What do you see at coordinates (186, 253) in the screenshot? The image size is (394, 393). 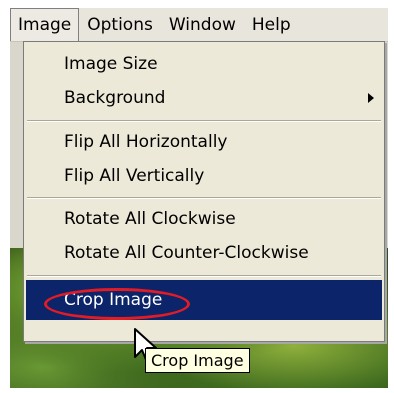 I see `menu-item-label: Rotate All Counter-Clockwise` at bounding box center [186, 253].